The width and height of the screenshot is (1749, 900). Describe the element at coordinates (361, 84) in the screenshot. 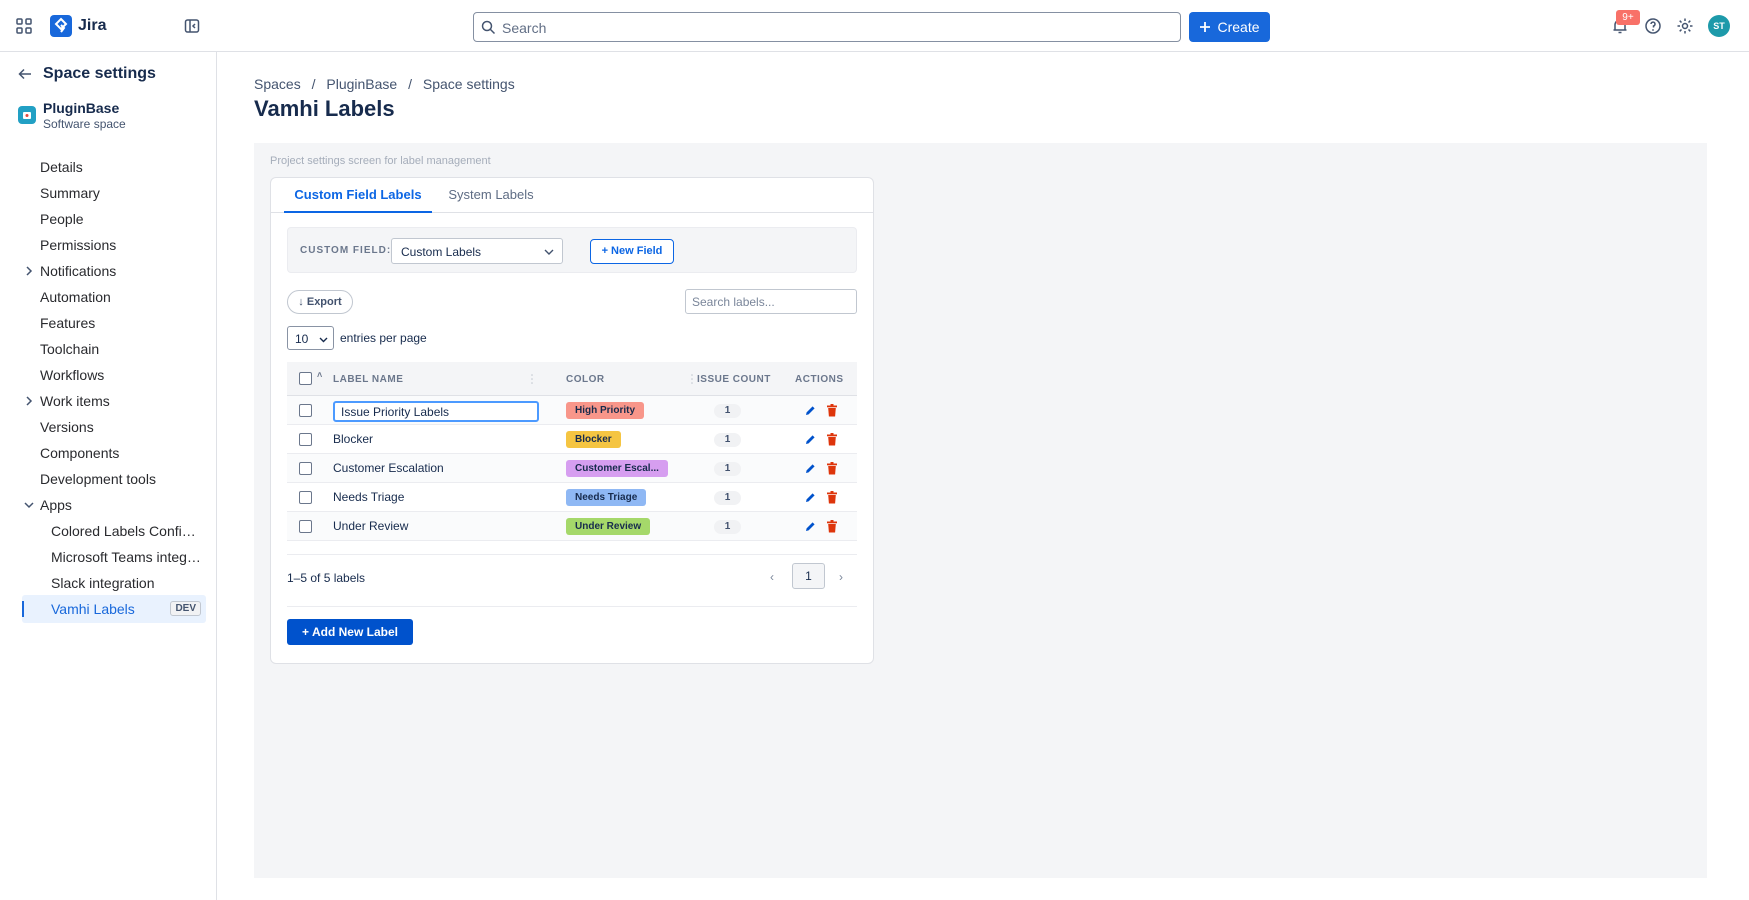

I see `breadcrumb-project: PluginBase` at that location.